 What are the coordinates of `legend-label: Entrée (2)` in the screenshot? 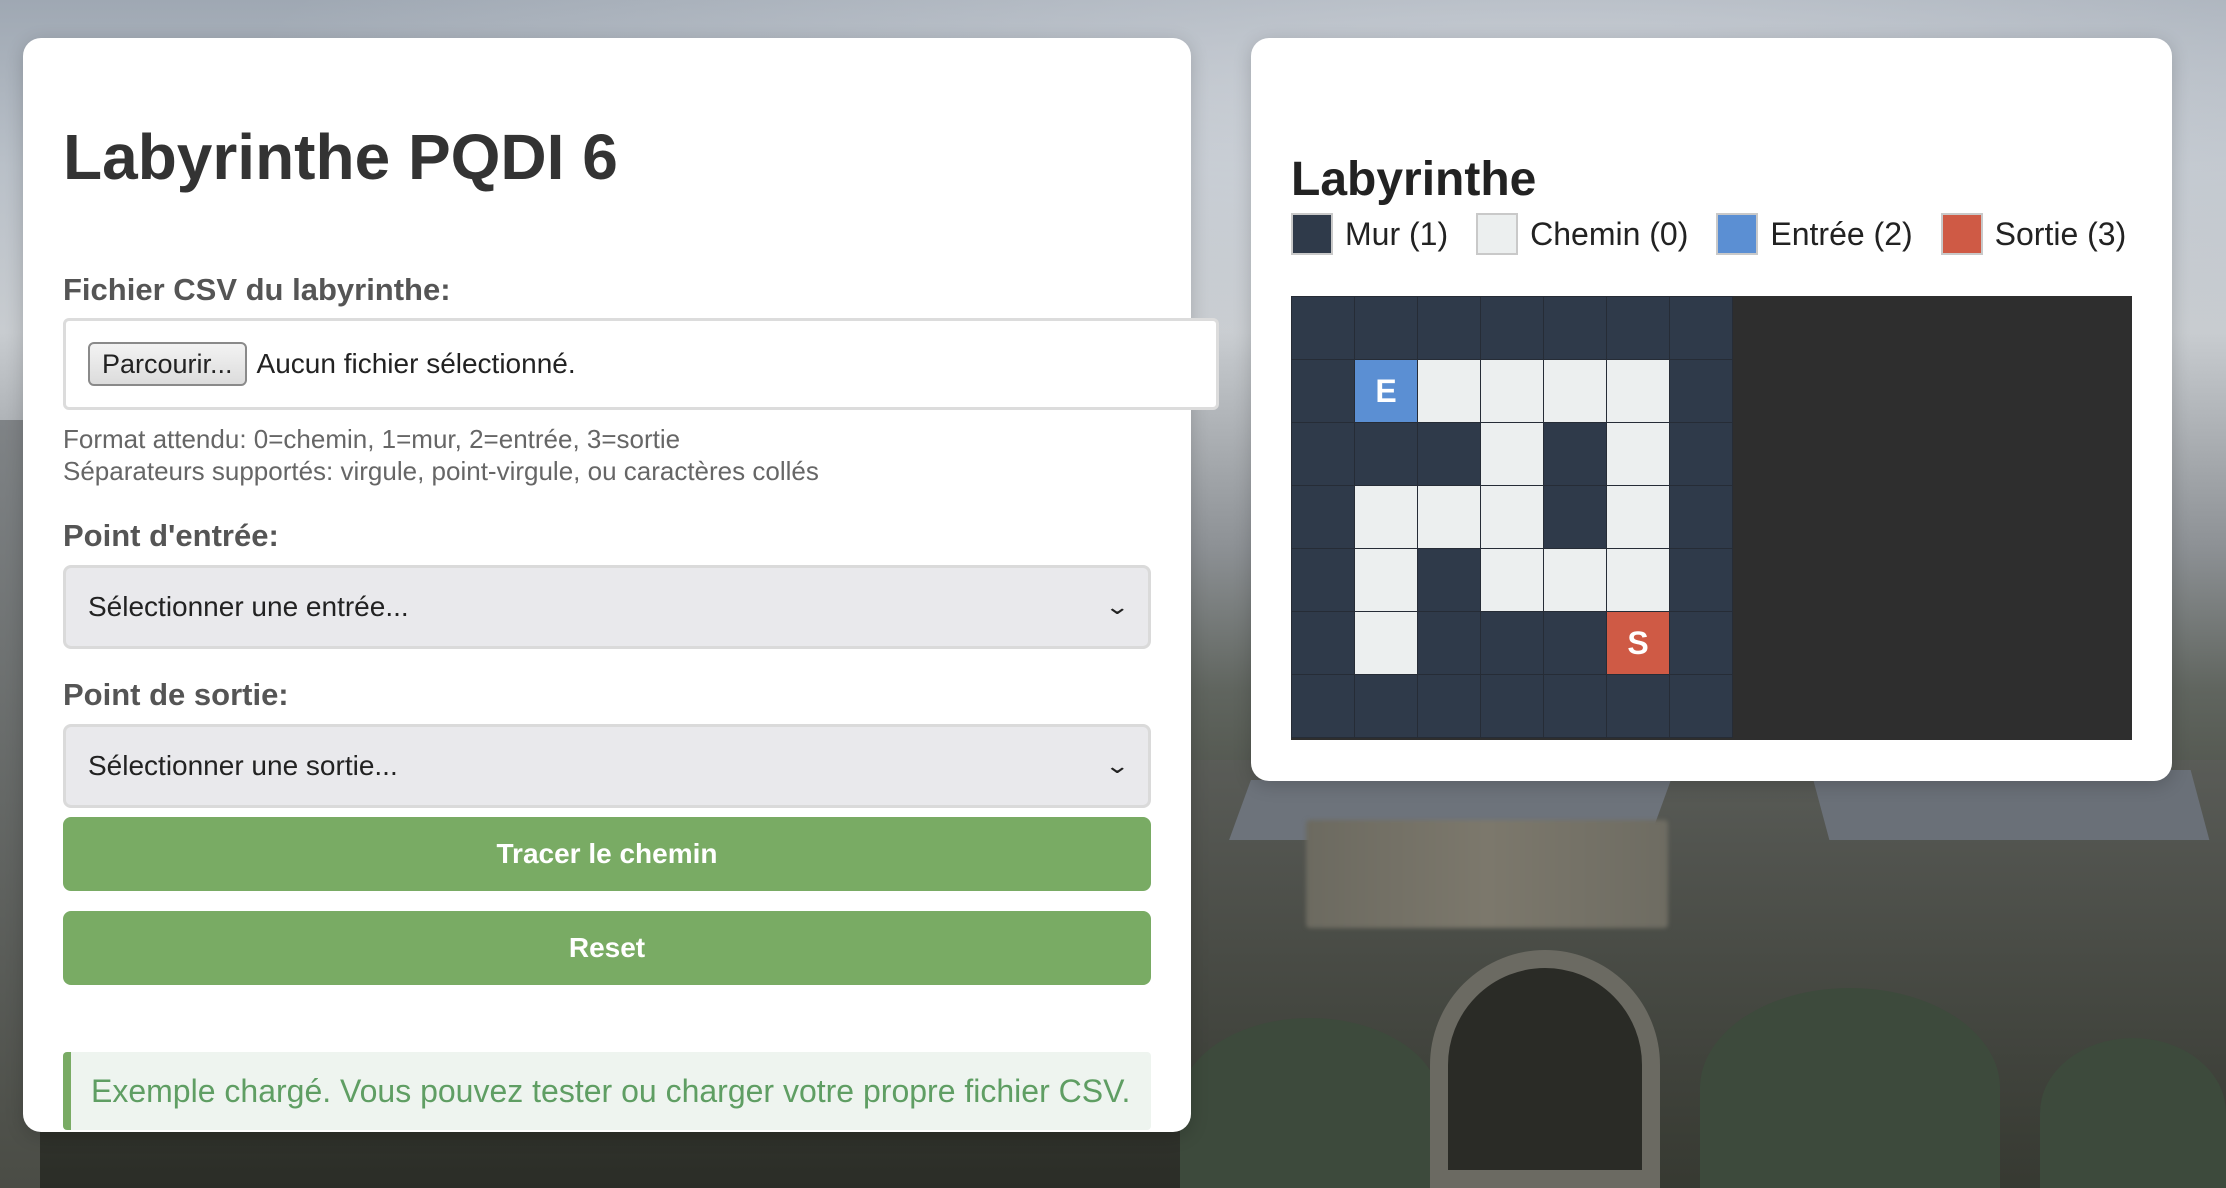 It's located at (1841, 233).